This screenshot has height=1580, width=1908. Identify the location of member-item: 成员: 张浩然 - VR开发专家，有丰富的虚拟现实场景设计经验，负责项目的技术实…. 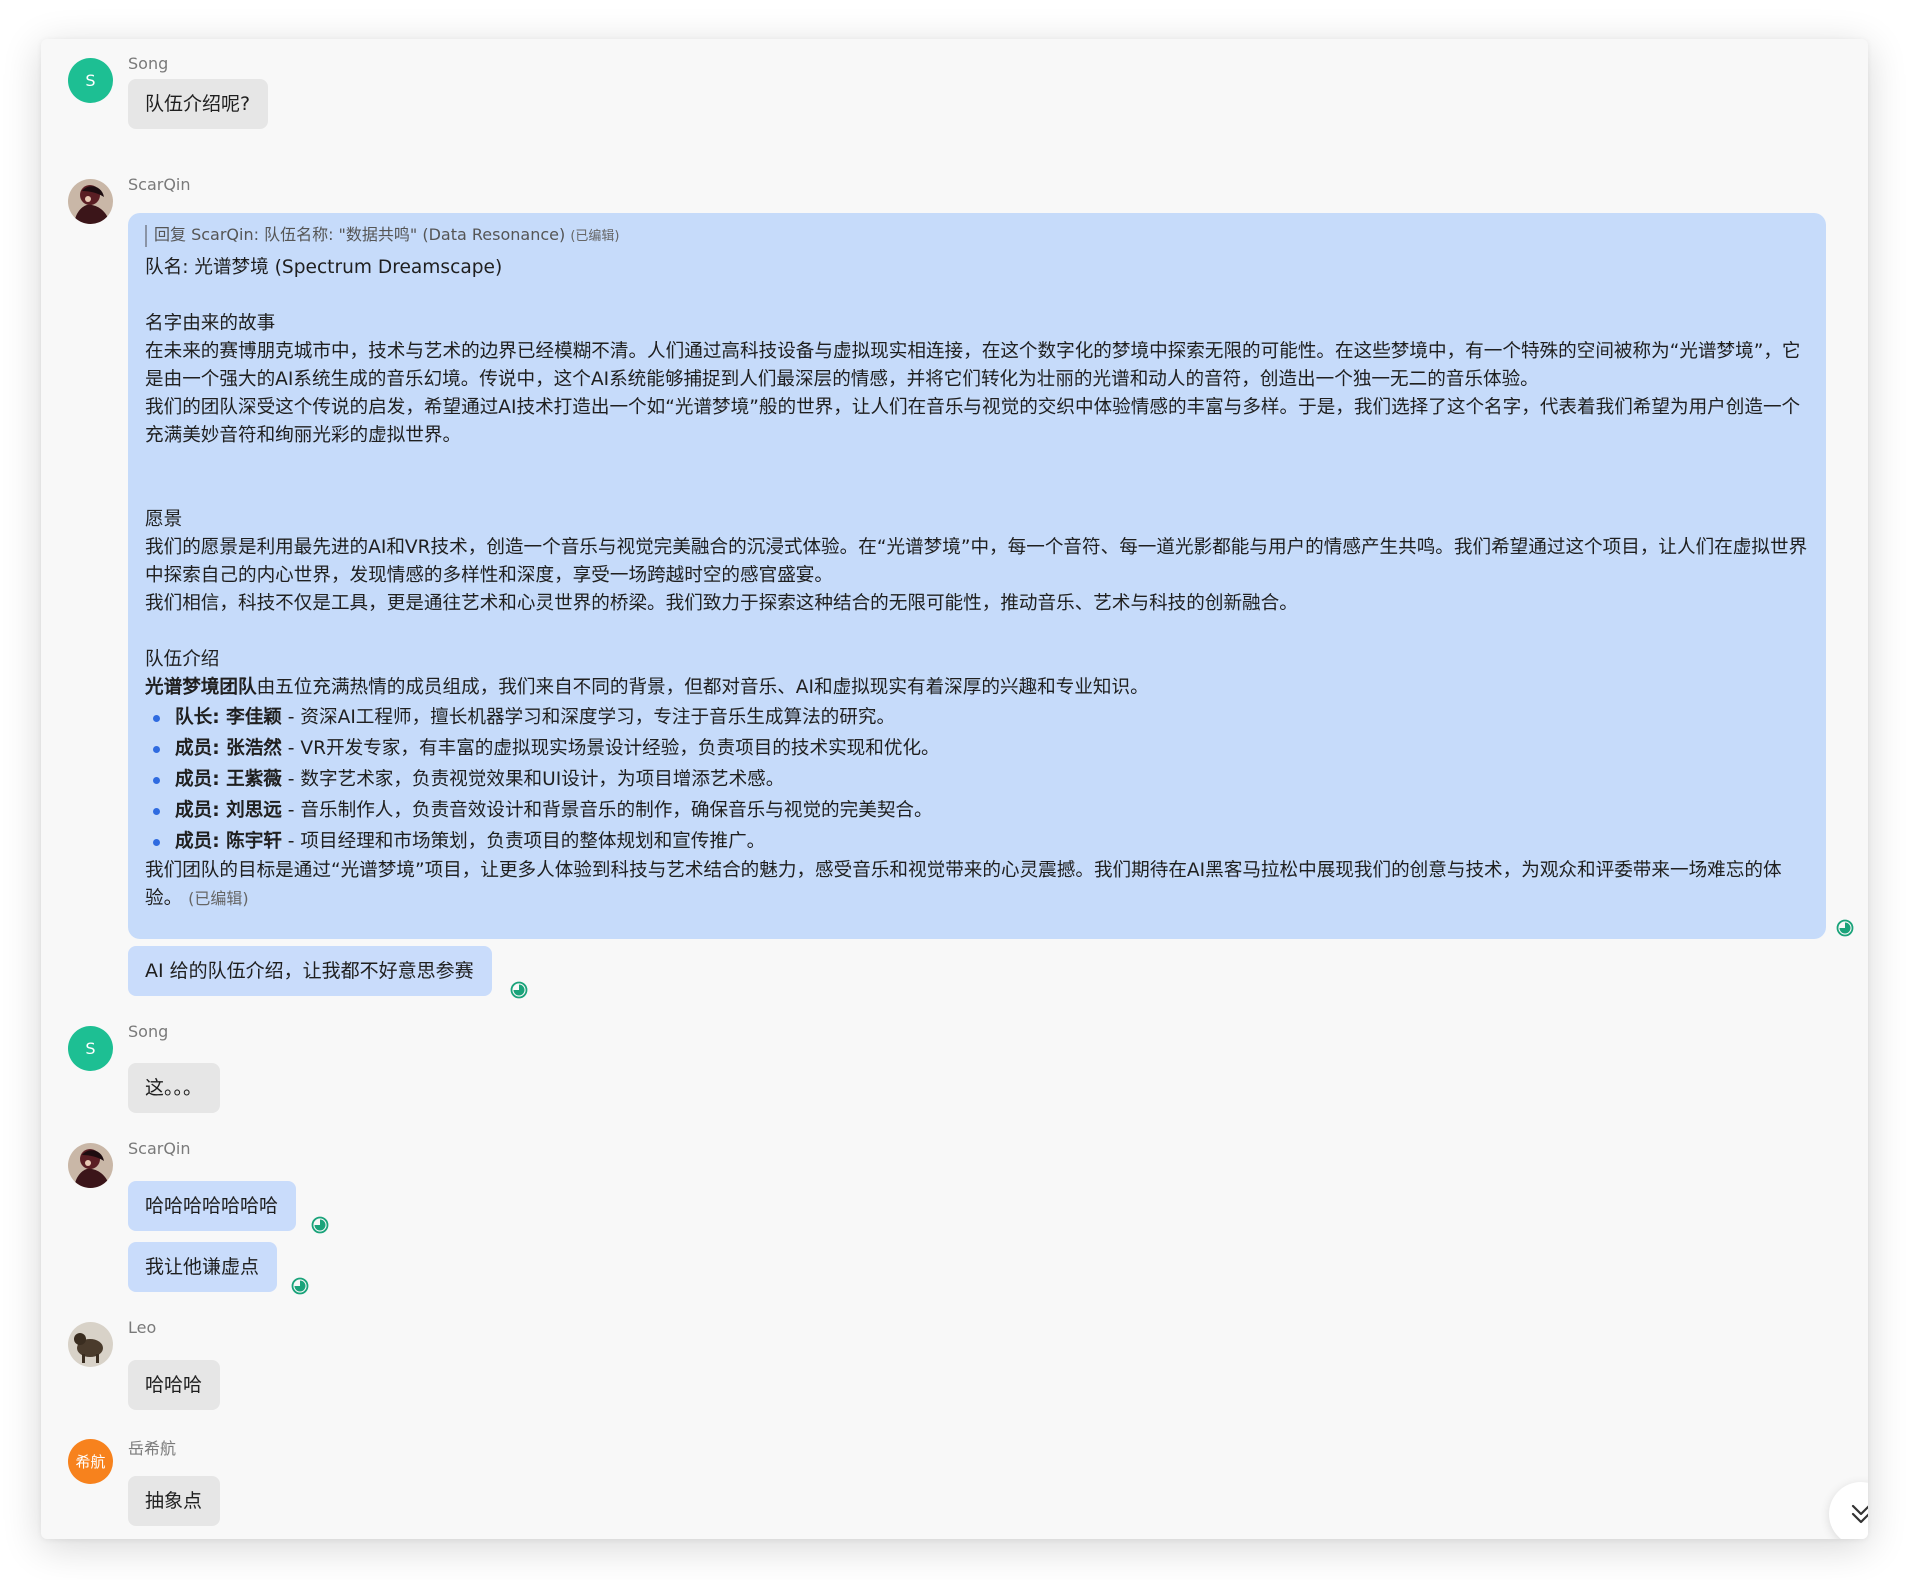
(980, 748).